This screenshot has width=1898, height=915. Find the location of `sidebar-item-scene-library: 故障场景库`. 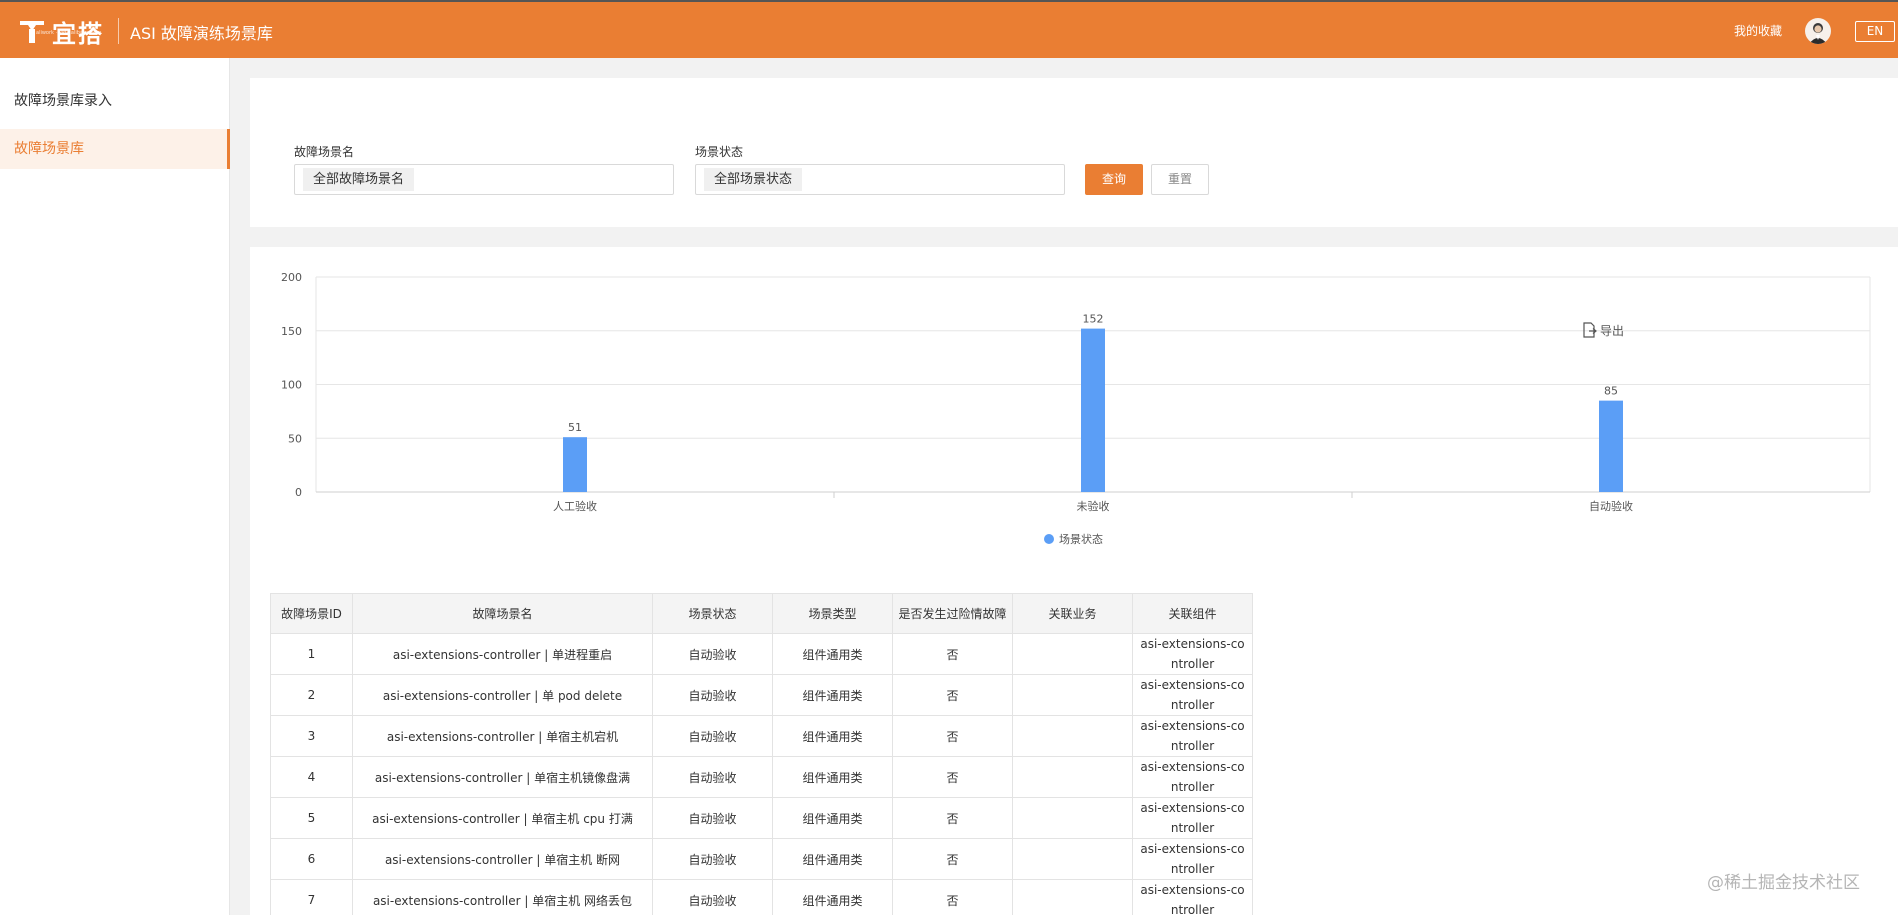

sidebar-item-scene-library: 故障场景库 is located at coordinates (115, 149).